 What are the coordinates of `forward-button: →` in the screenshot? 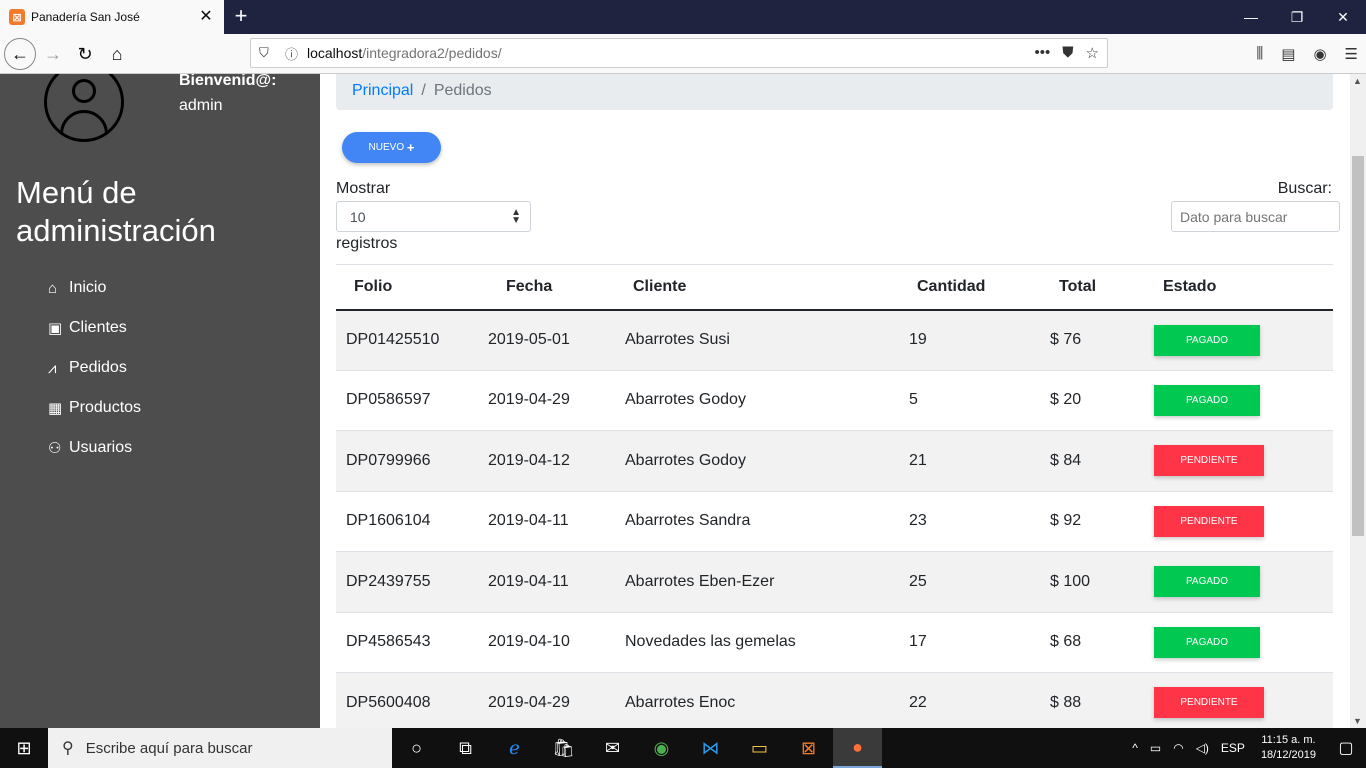 It's located at (53, 54).